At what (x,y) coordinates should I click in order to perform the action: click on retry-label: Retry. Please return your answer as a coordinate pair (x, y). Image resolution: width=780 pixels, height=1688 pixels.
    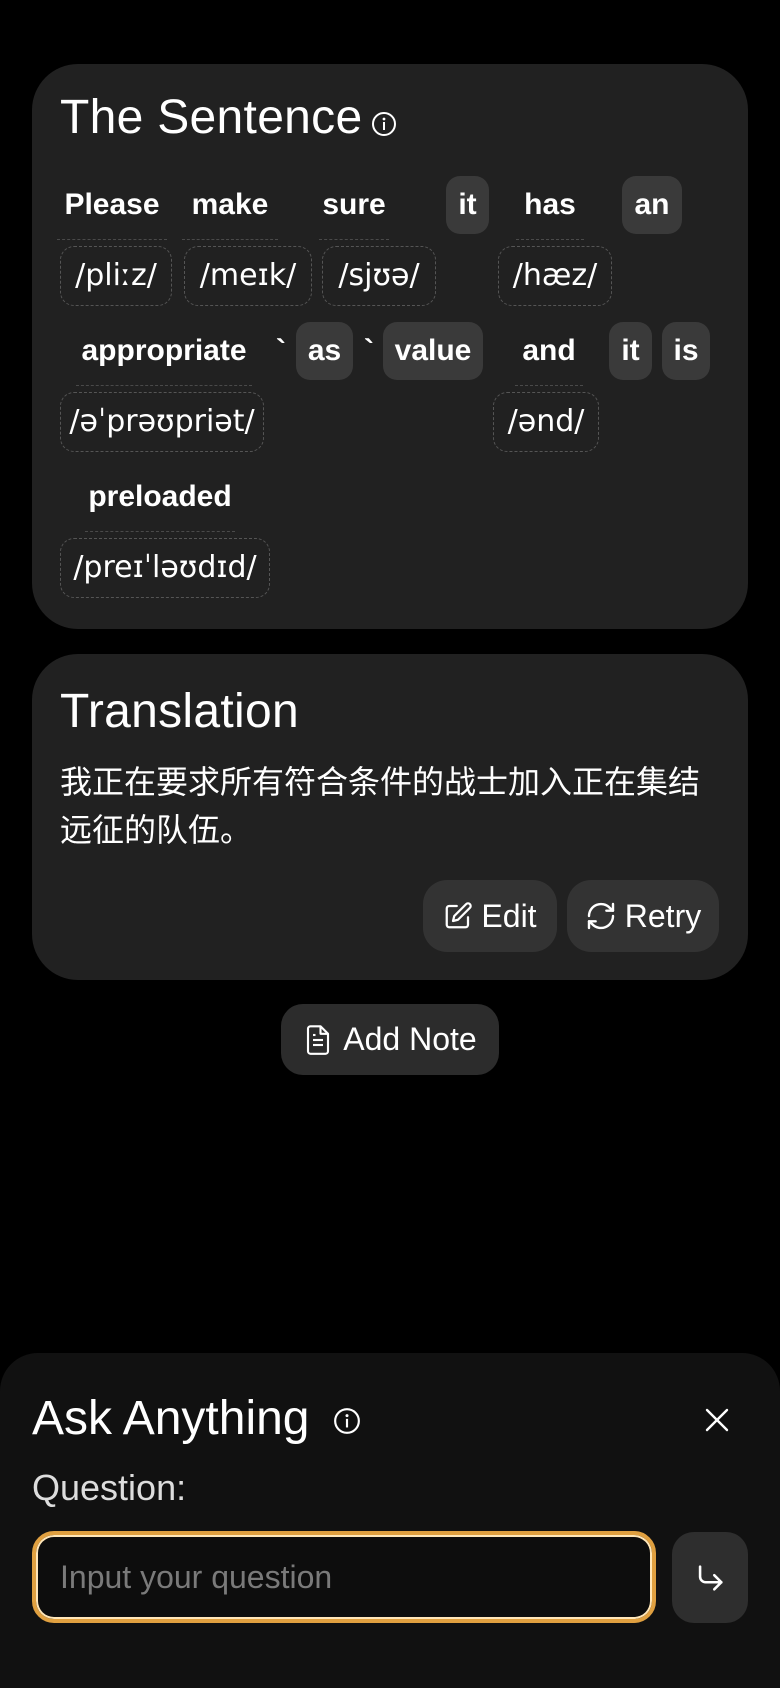
    Looking at the image, I should click on (663, 916).